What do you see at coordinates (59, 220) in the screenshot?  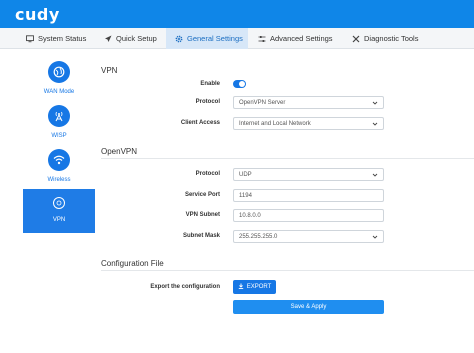 I see `sidebar-item-label: VPN` at bounding box center [59, 220].